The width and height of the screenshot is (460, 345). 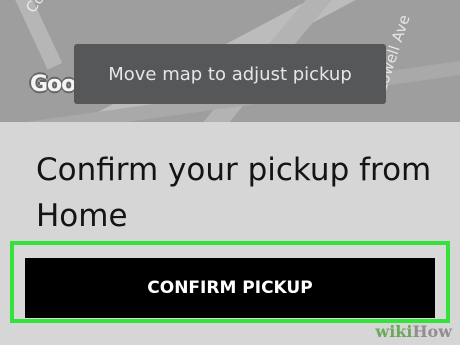 I want to click on watermark-wiki: wiki, so click(x=394, y=331).